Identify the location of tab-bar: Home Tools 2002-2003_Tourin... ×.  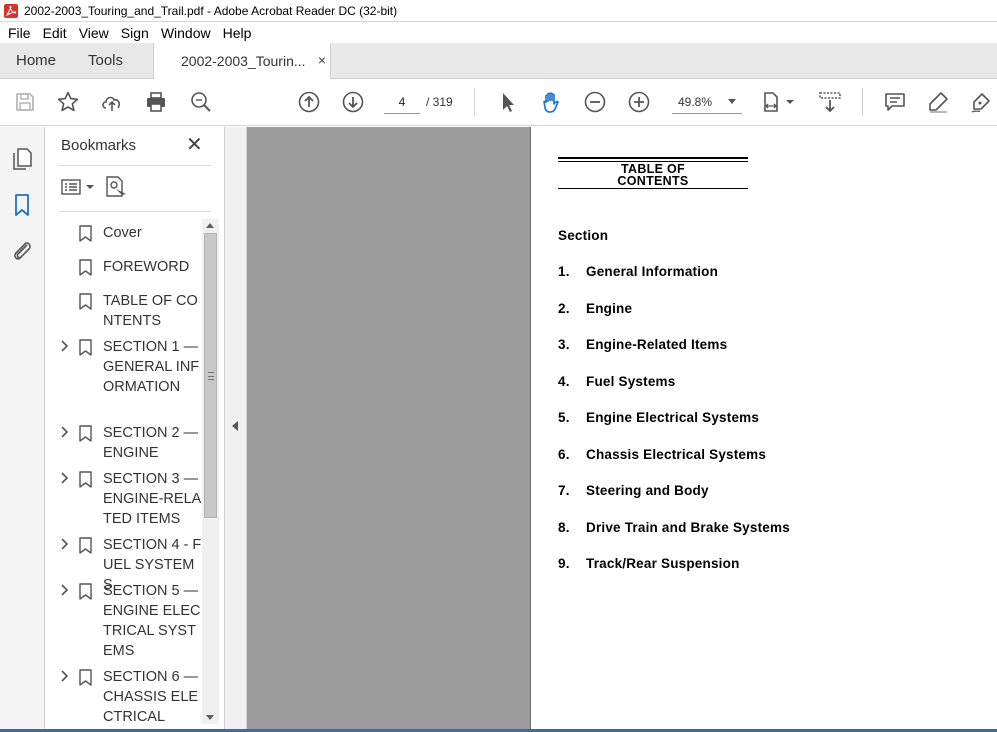
(498, 61).